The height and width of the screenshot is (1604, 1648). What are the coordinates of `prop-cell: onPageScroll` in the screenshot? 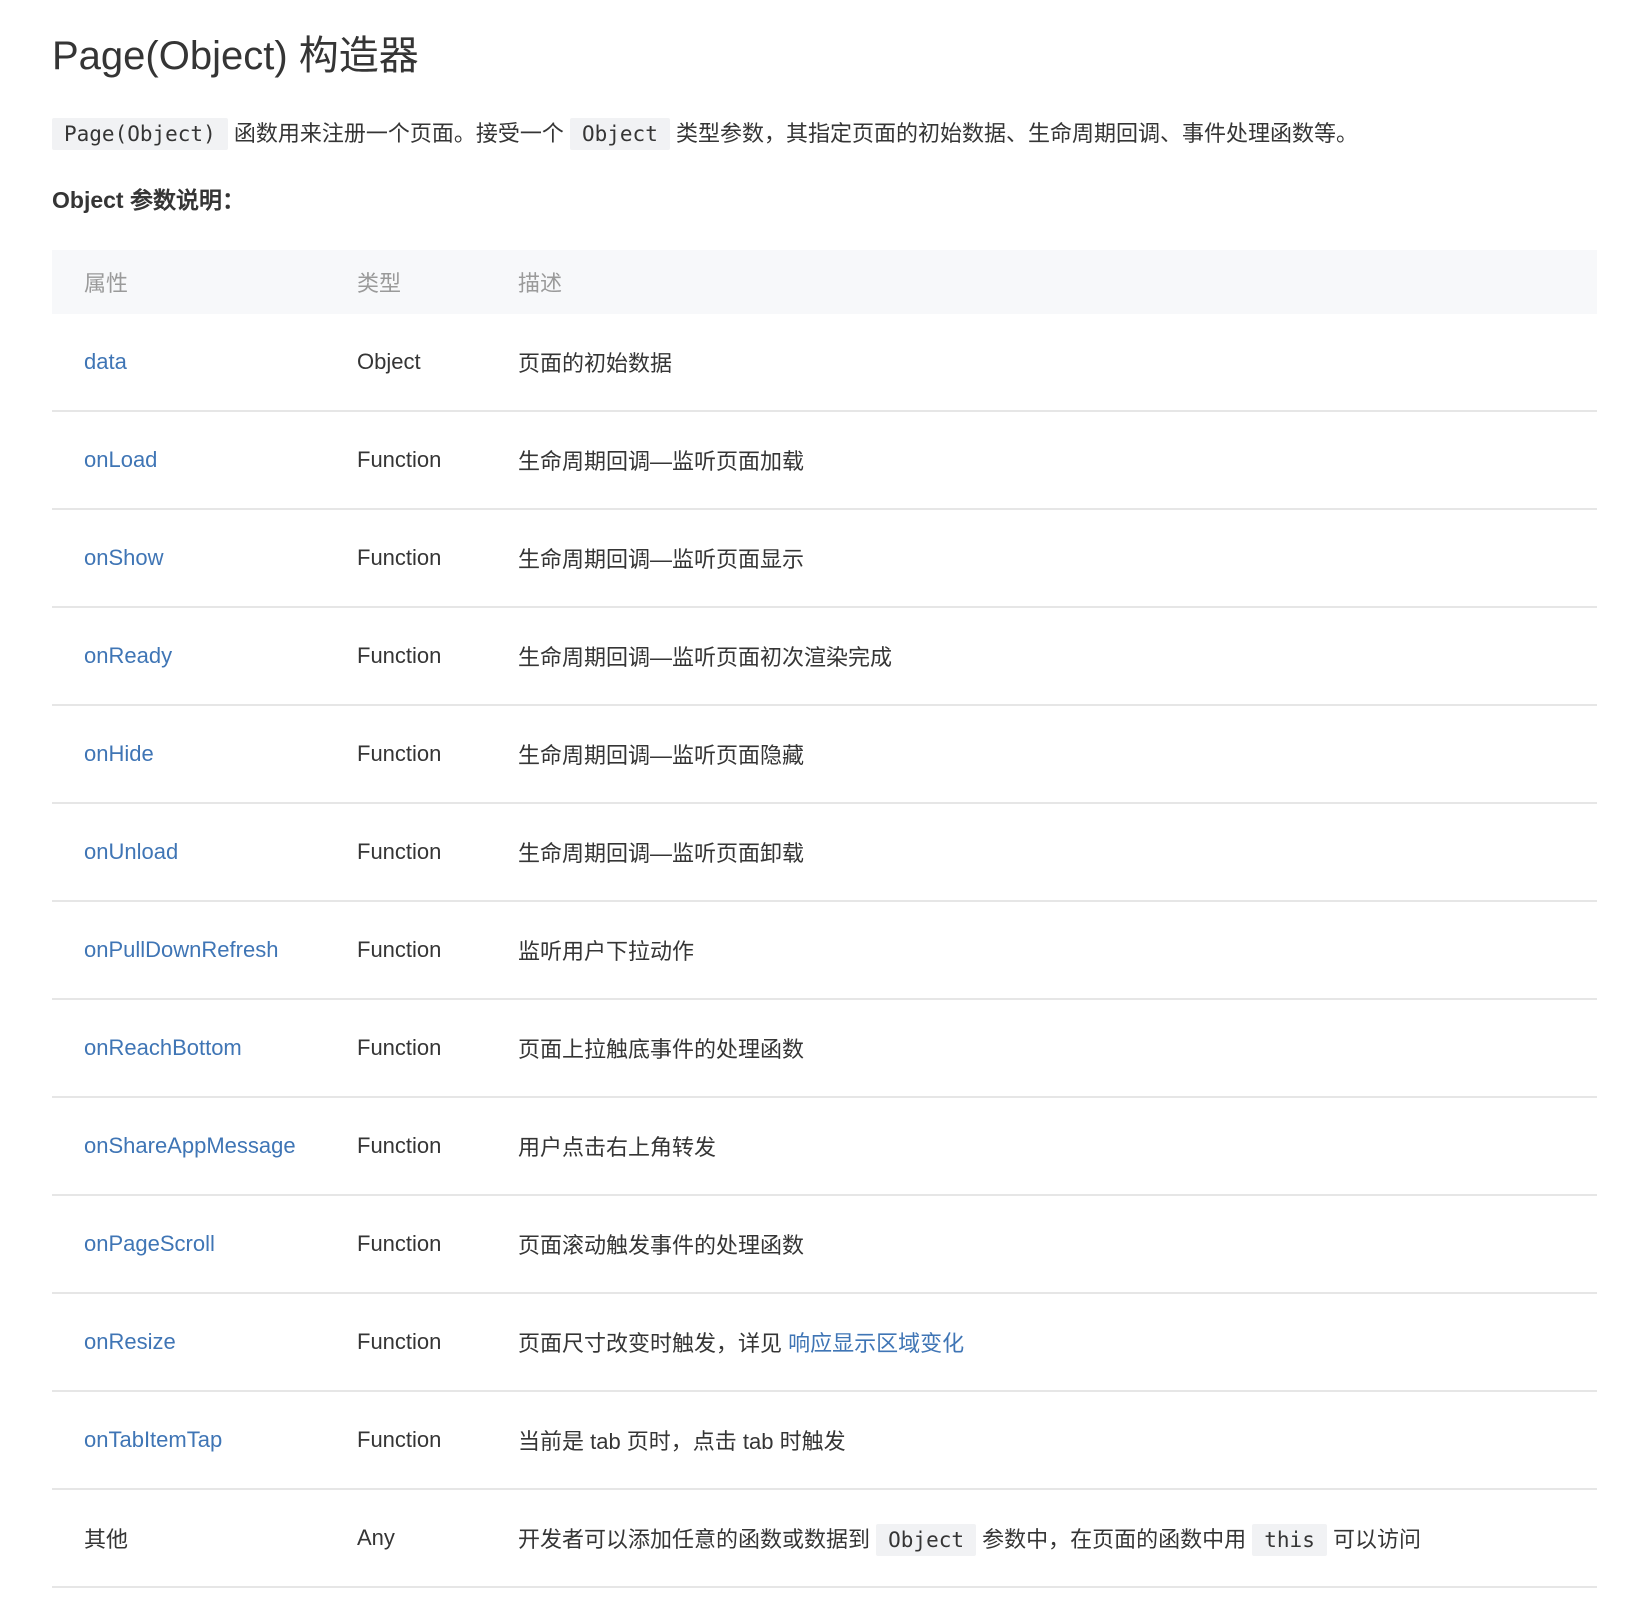 It's located at (204, 1244).